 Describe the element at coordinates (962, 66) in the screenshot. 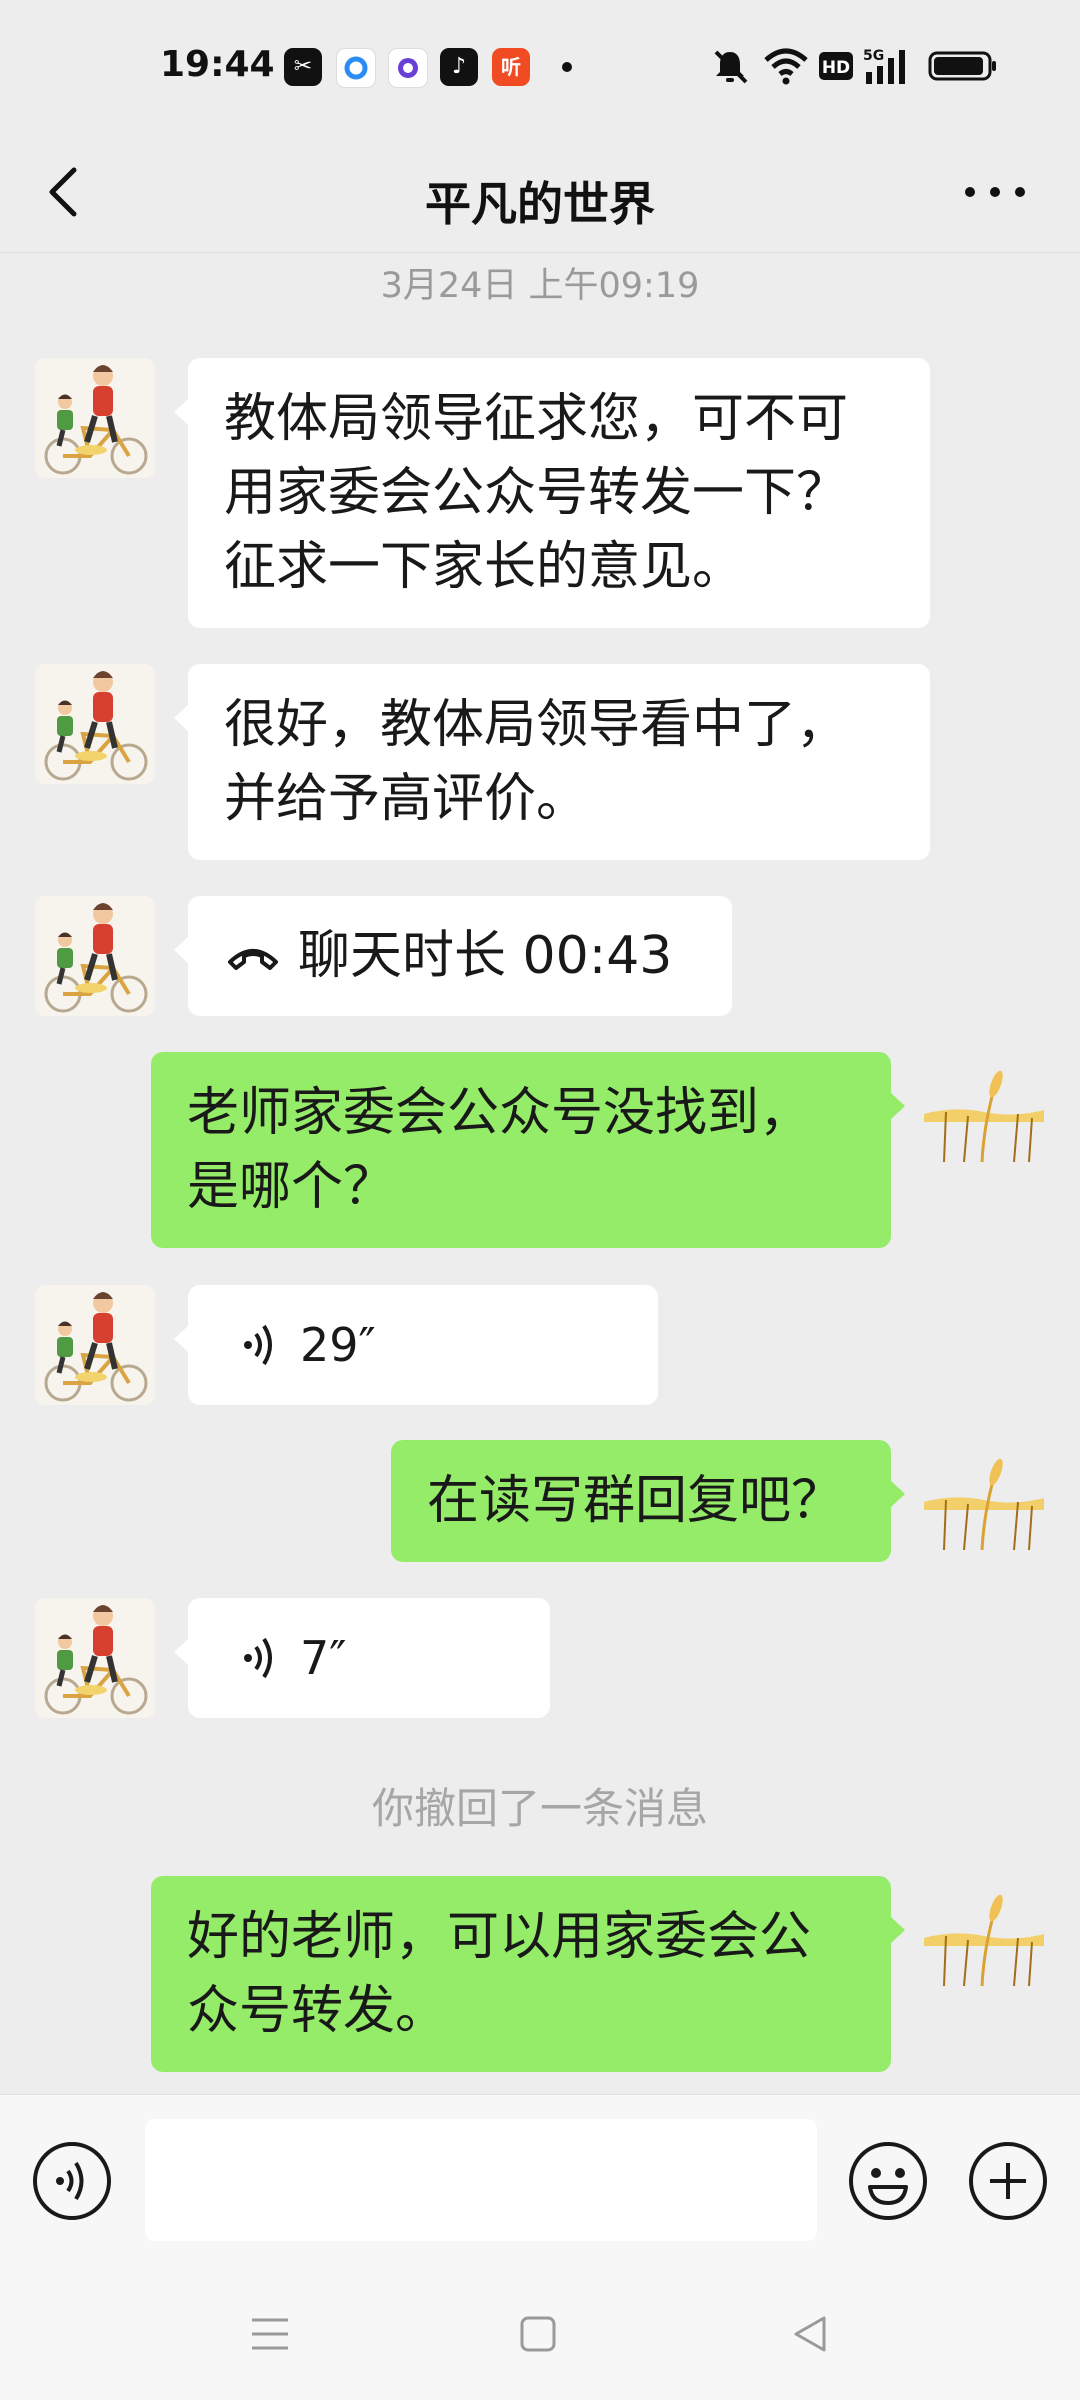

I see `battery-icon` at that location.